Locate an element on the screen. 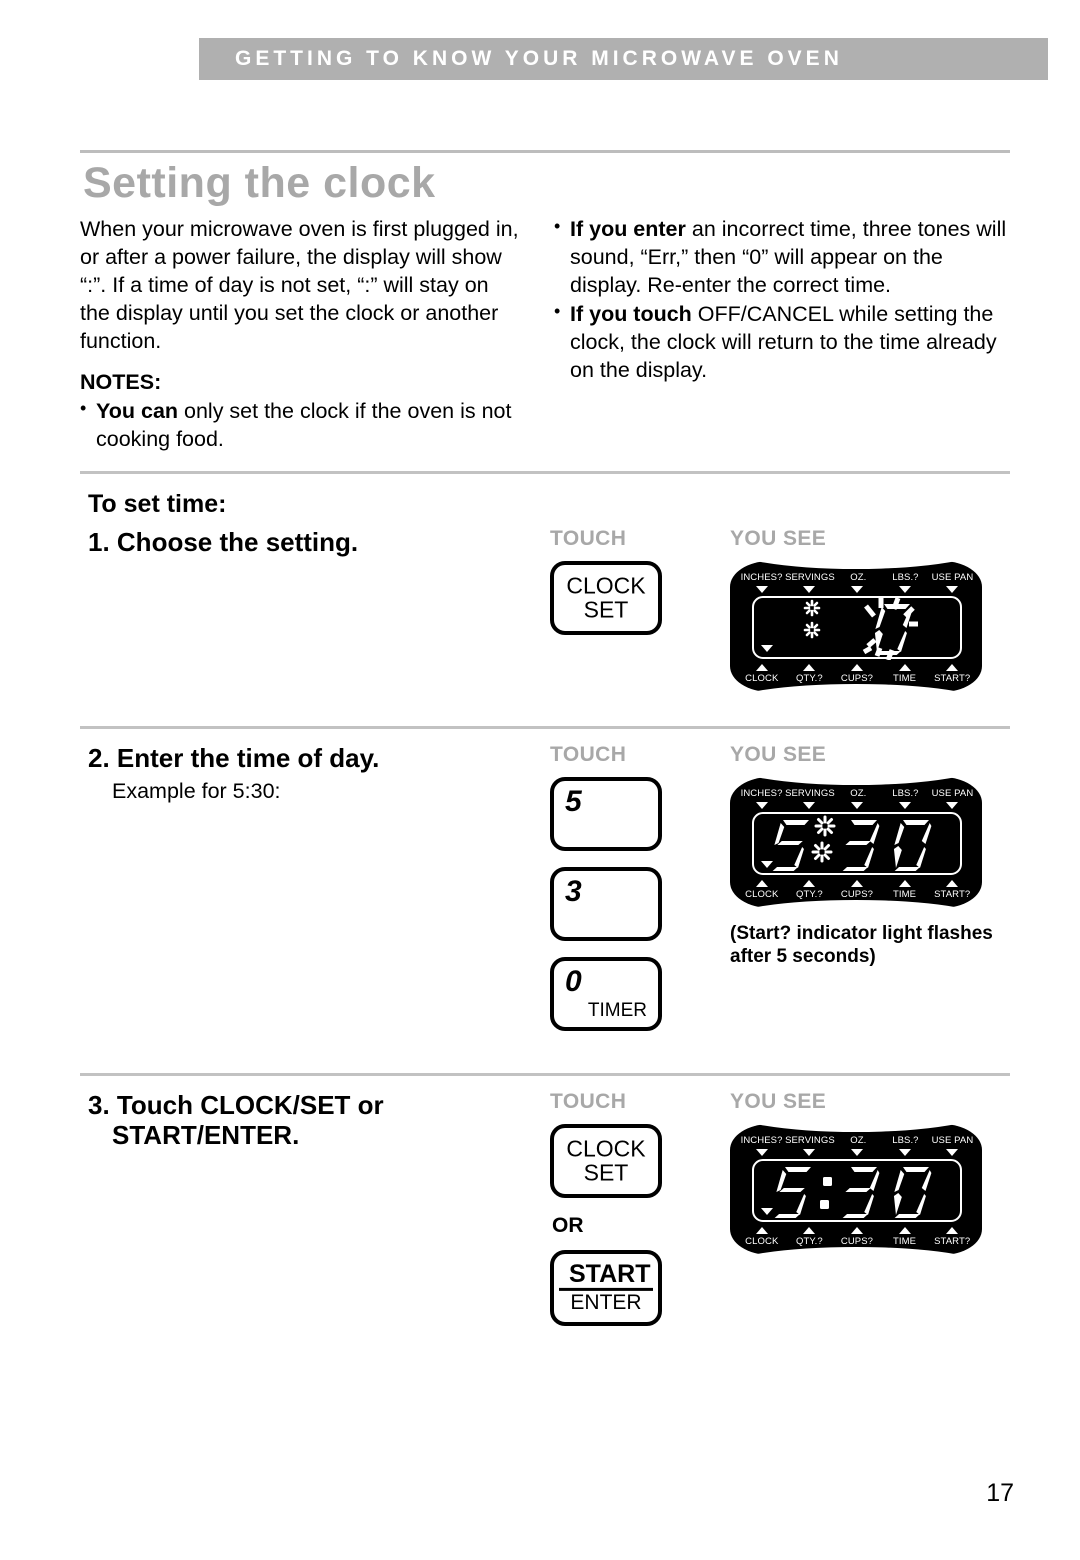 This screenshot has height=1560, width=1080. indicator-start-flashing-icon is located at coordinates (952, 883).